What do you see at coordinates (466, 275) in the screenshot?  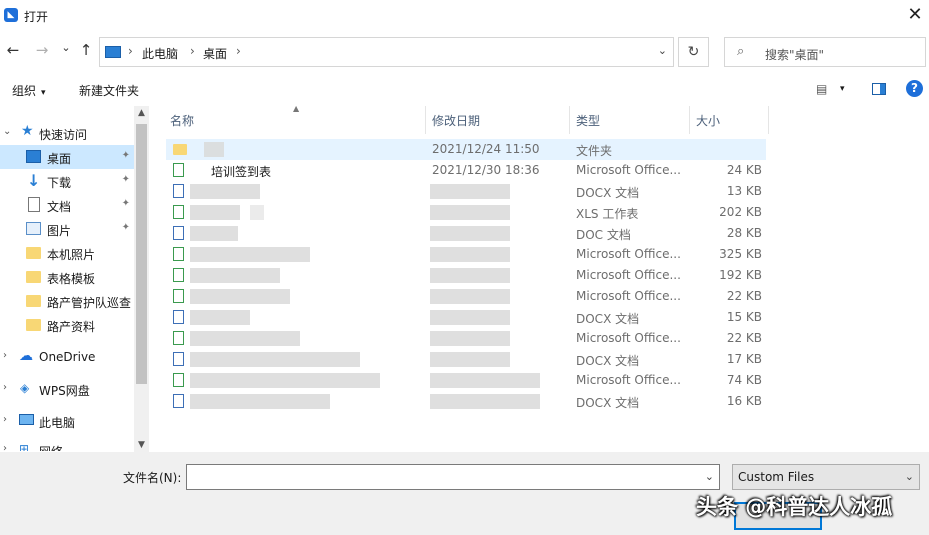 I see `table-row: Microsoft Office... 192 KB` at bounding box center [466, 275].